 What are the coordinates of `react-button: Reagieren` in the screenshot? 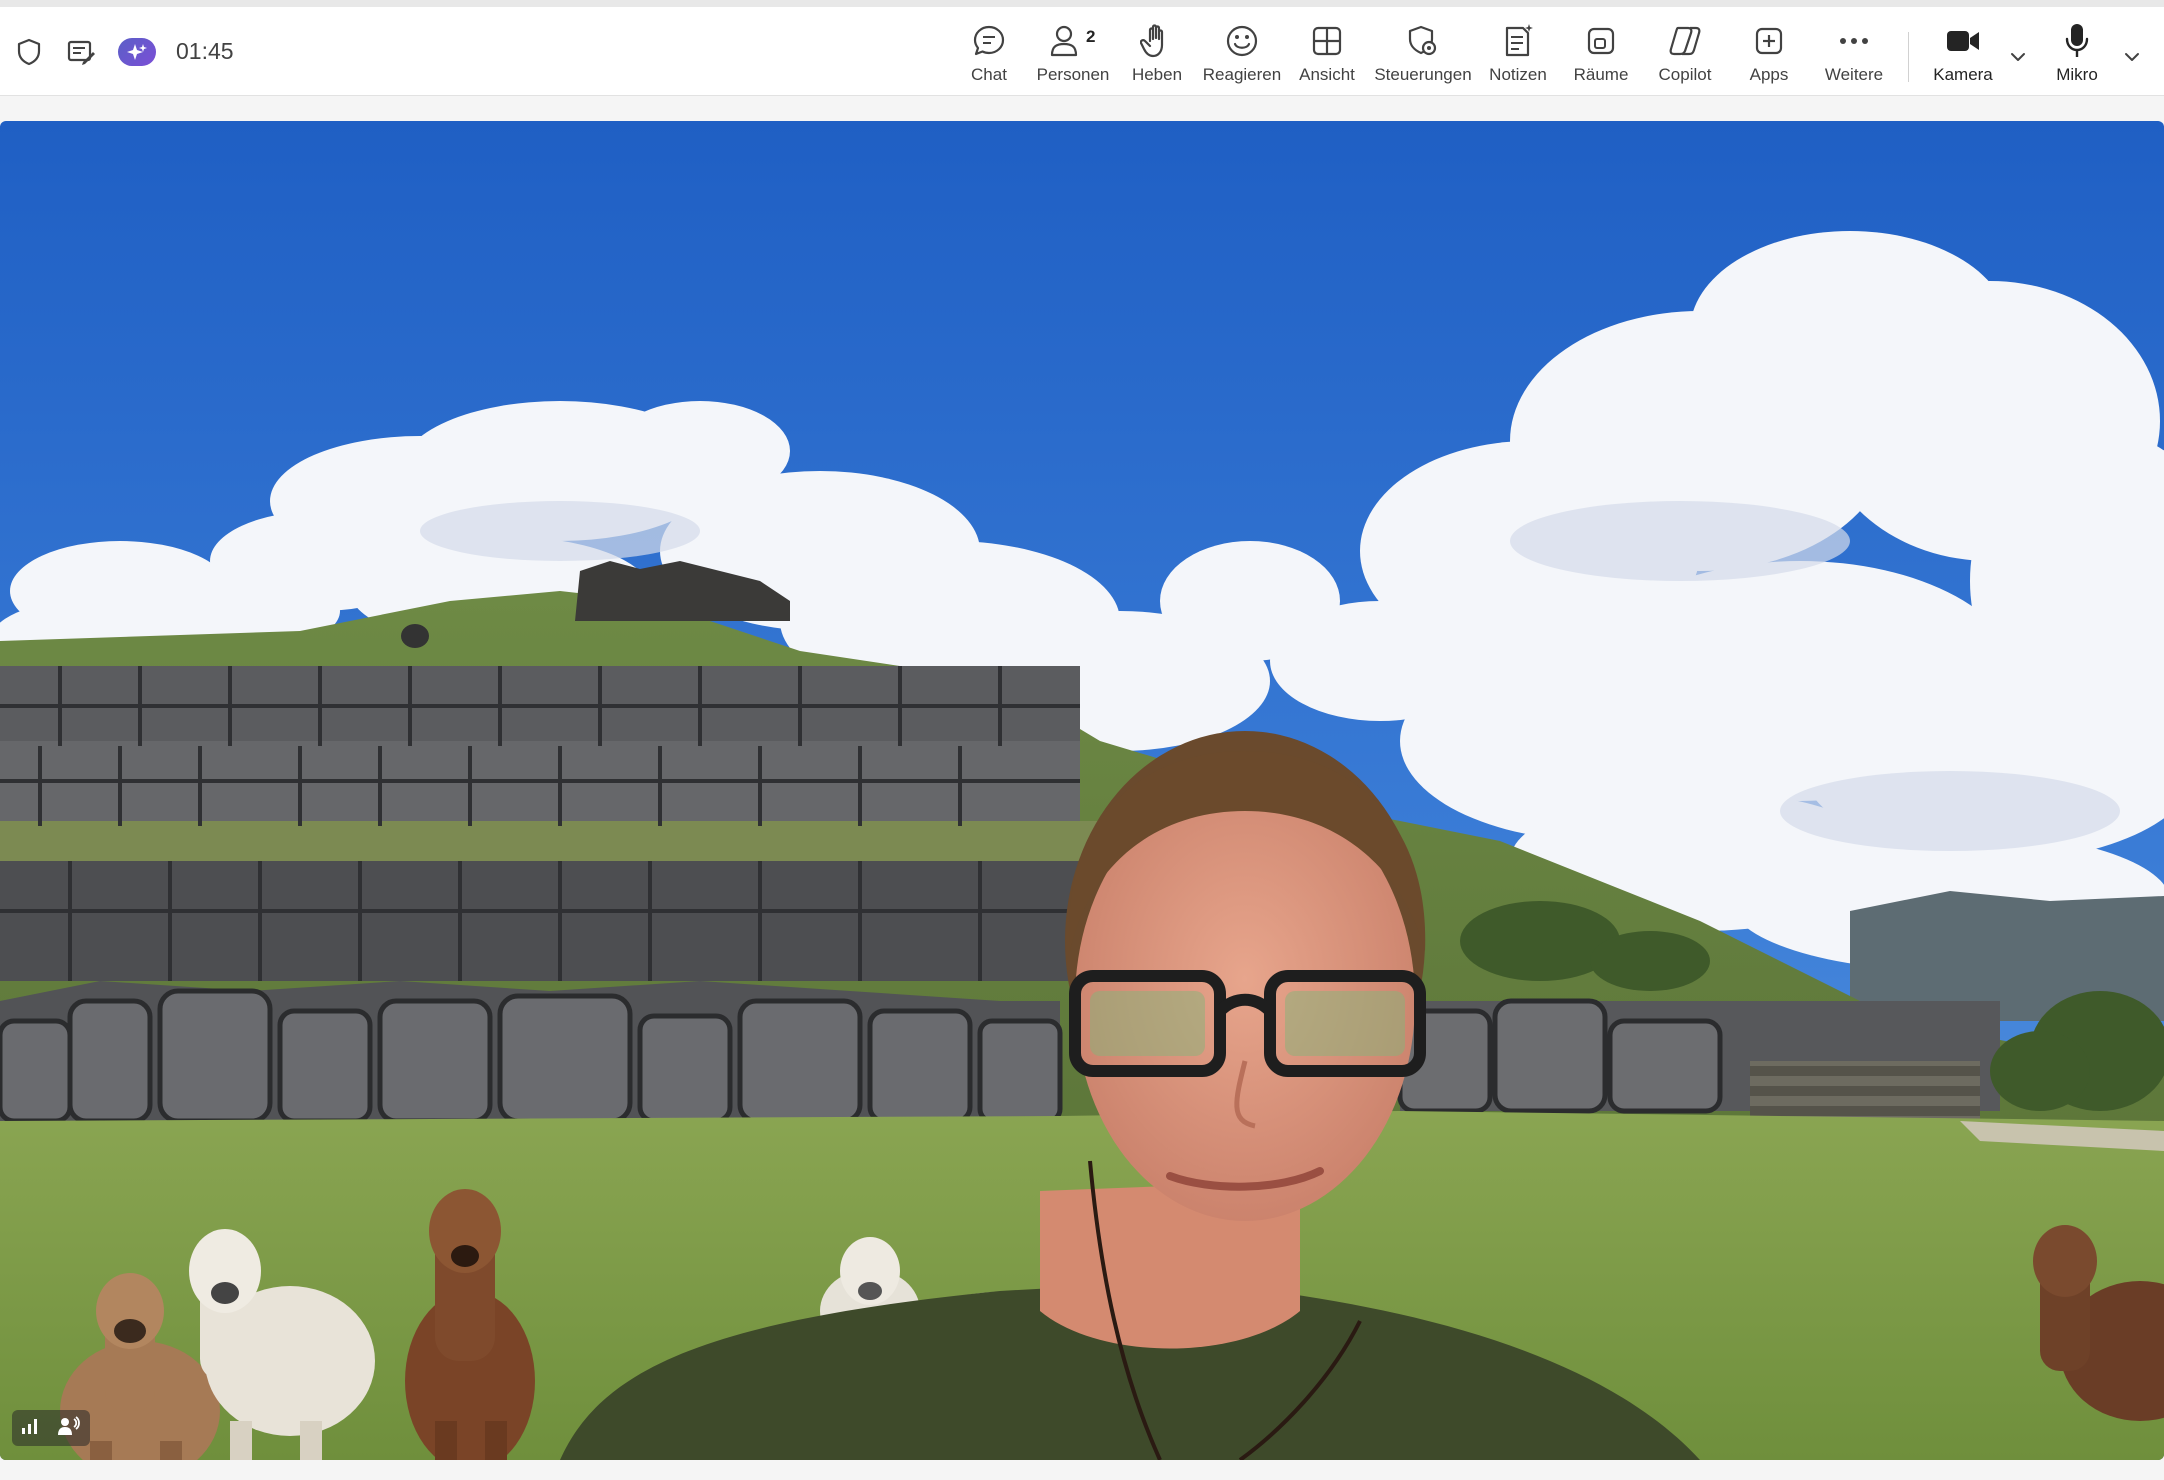 It's located at (1242, 58).